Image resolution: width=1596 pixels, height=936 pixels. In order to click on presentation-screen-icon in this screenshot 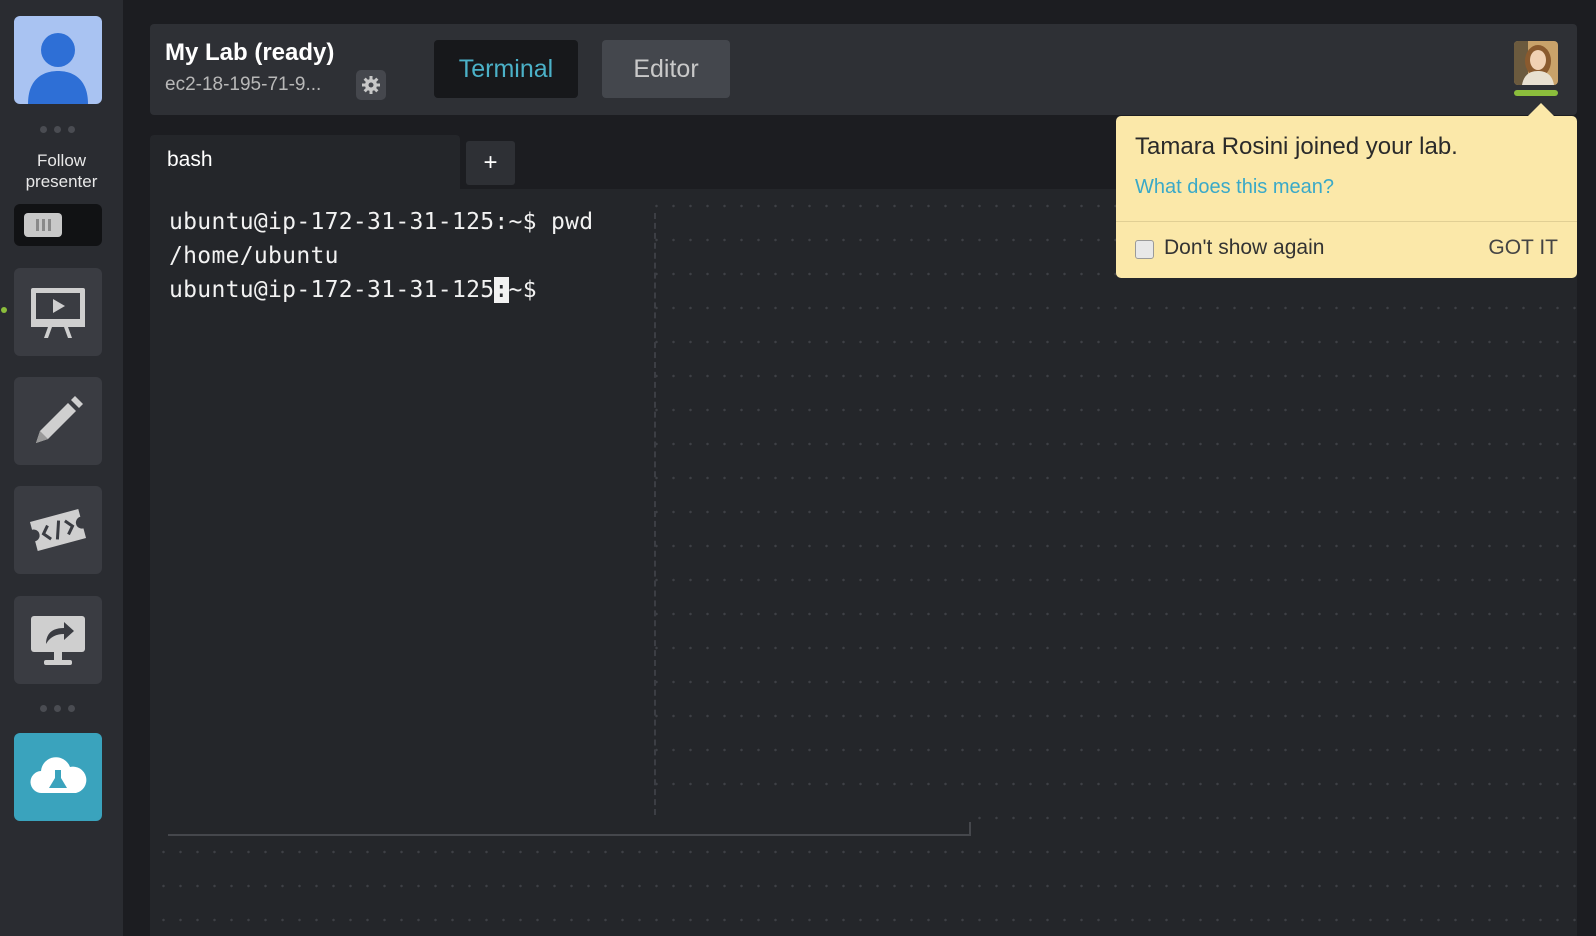, I will do `click(58, 313)`.